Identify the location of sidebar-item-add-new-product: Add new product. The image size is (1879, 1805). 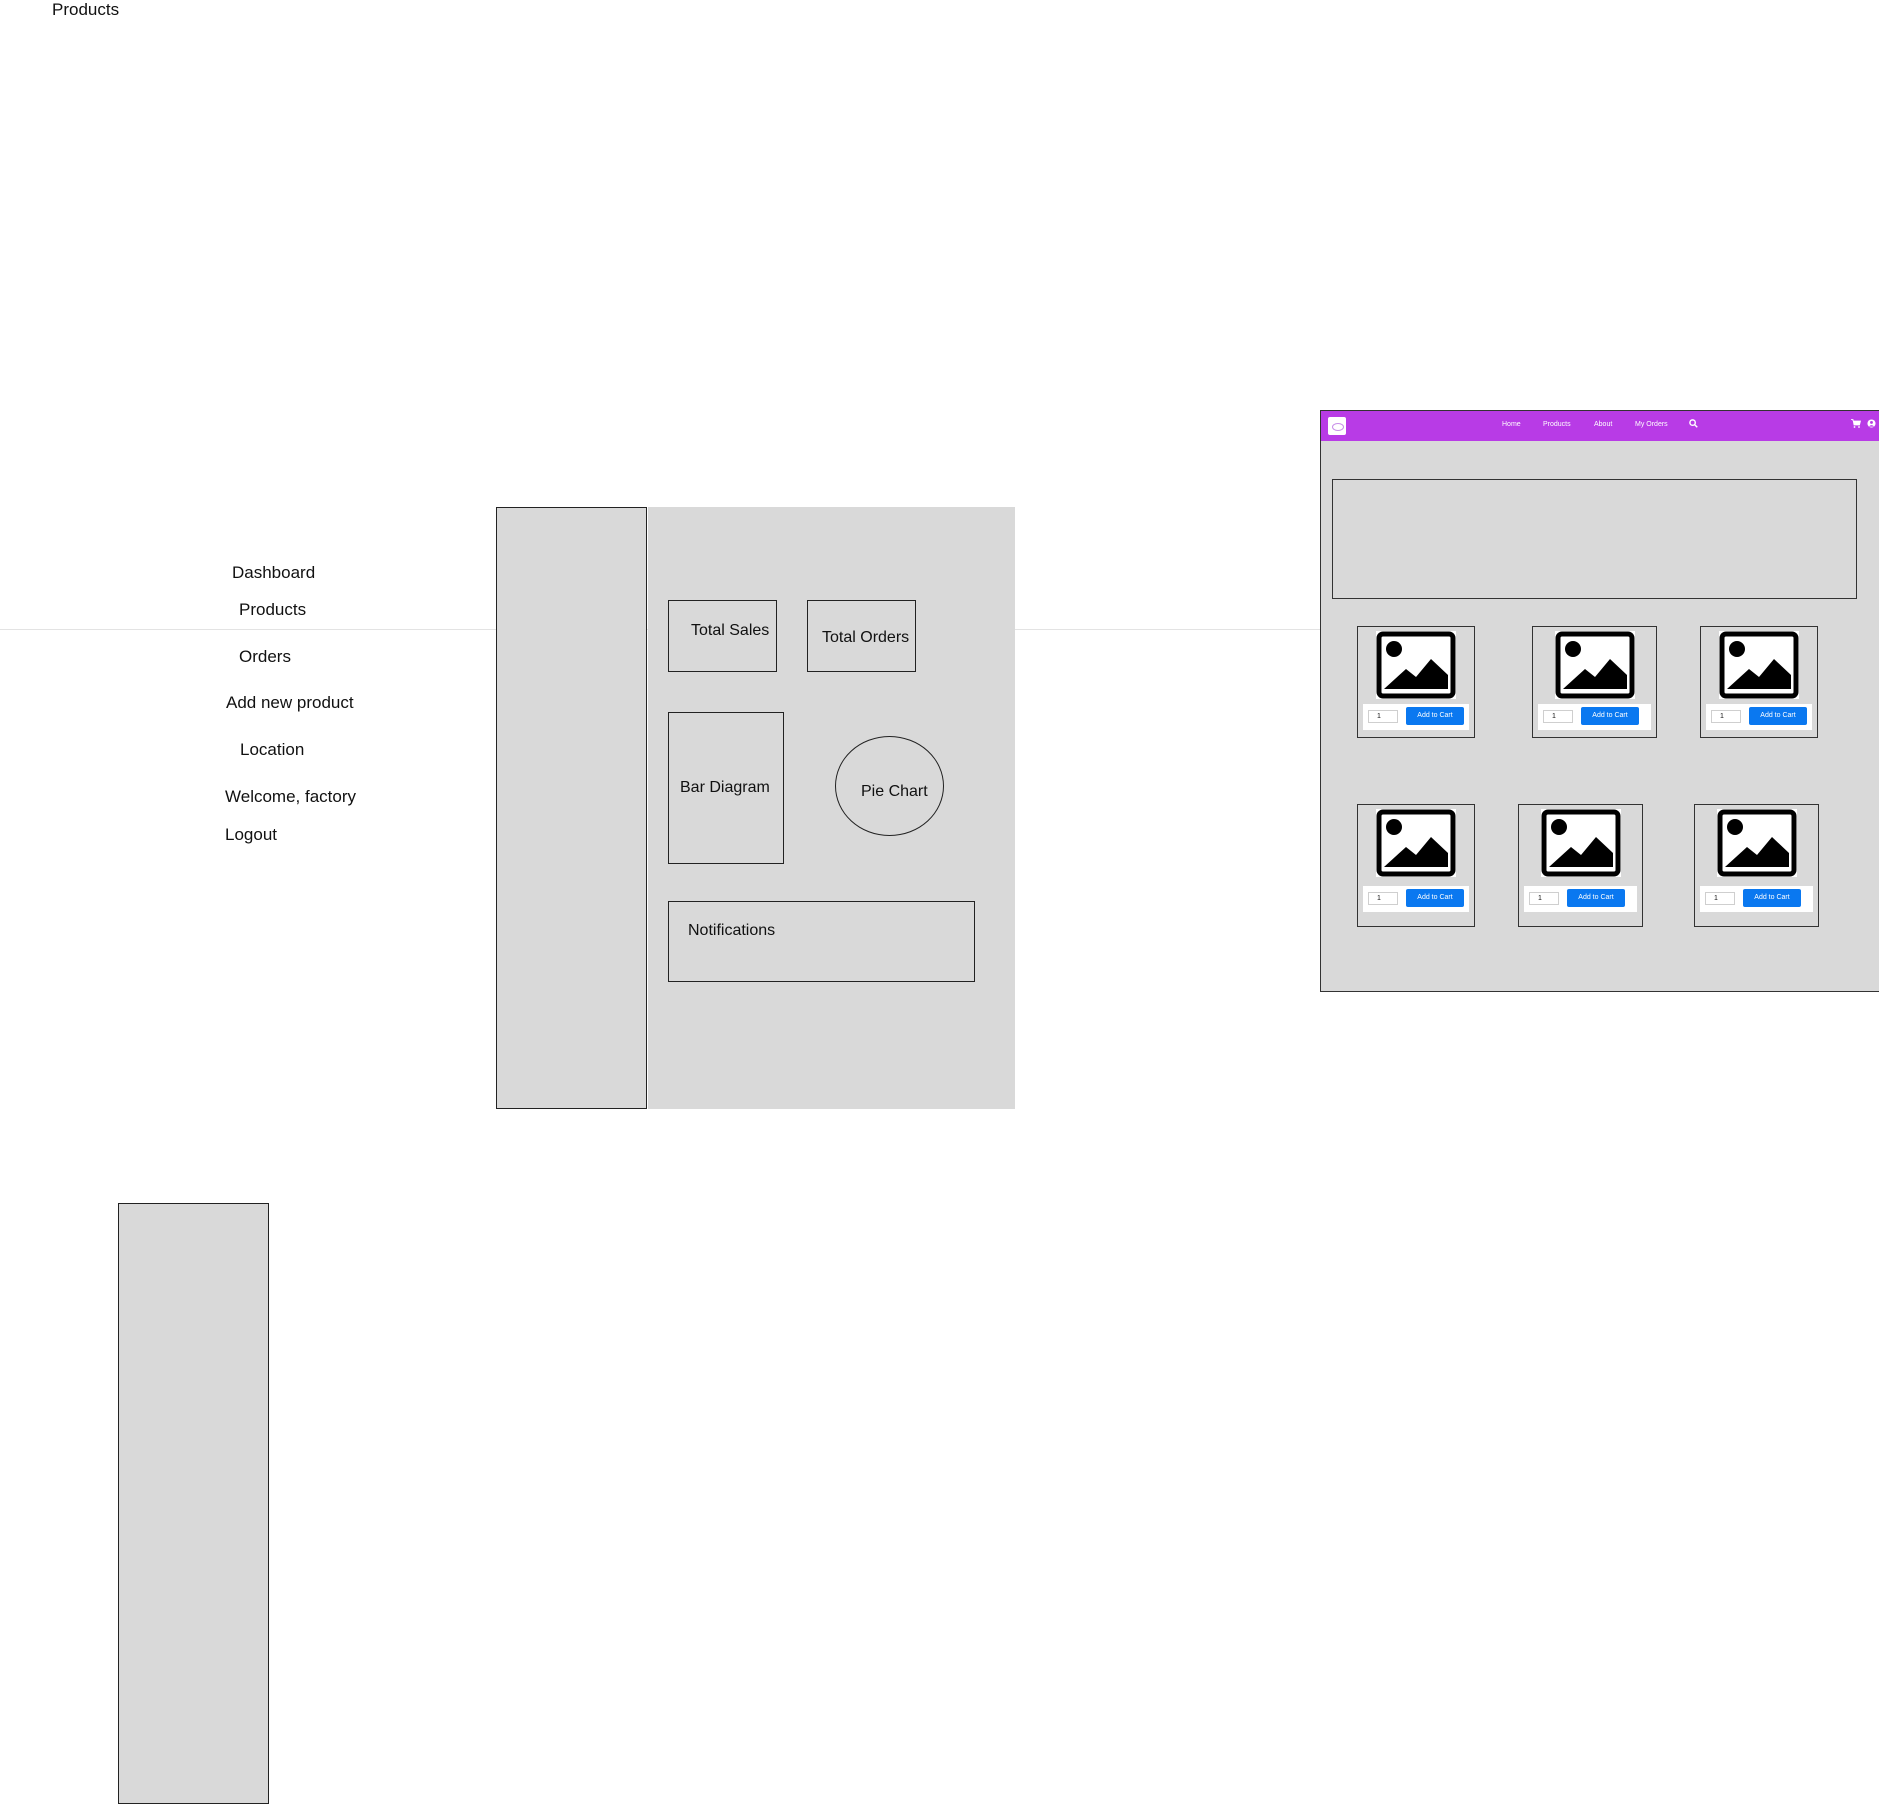
(290, 703).